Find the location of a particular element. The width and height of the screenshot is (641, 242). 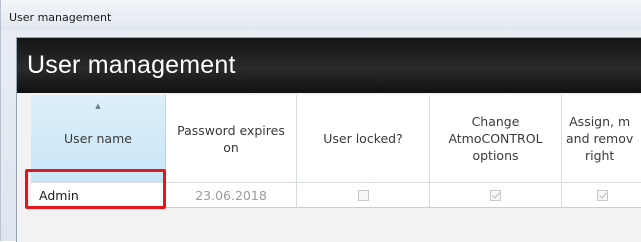

column-header-label: Change AtmoCONTROL options is located at coordinates (495, 138).